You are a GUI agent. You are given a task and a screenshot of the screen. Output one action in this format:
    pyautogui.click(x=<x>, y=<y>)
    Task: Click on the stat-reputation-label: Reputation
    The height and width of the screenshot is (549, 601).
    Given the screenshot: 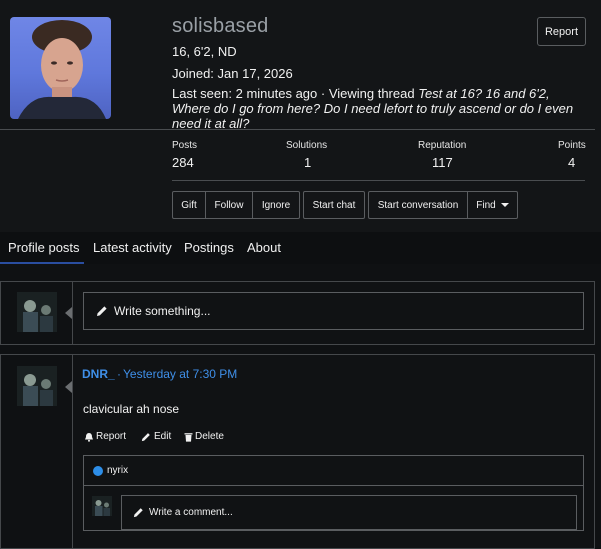 What is the action you would take?
    pyautogui.click(x=442, y=145)
    